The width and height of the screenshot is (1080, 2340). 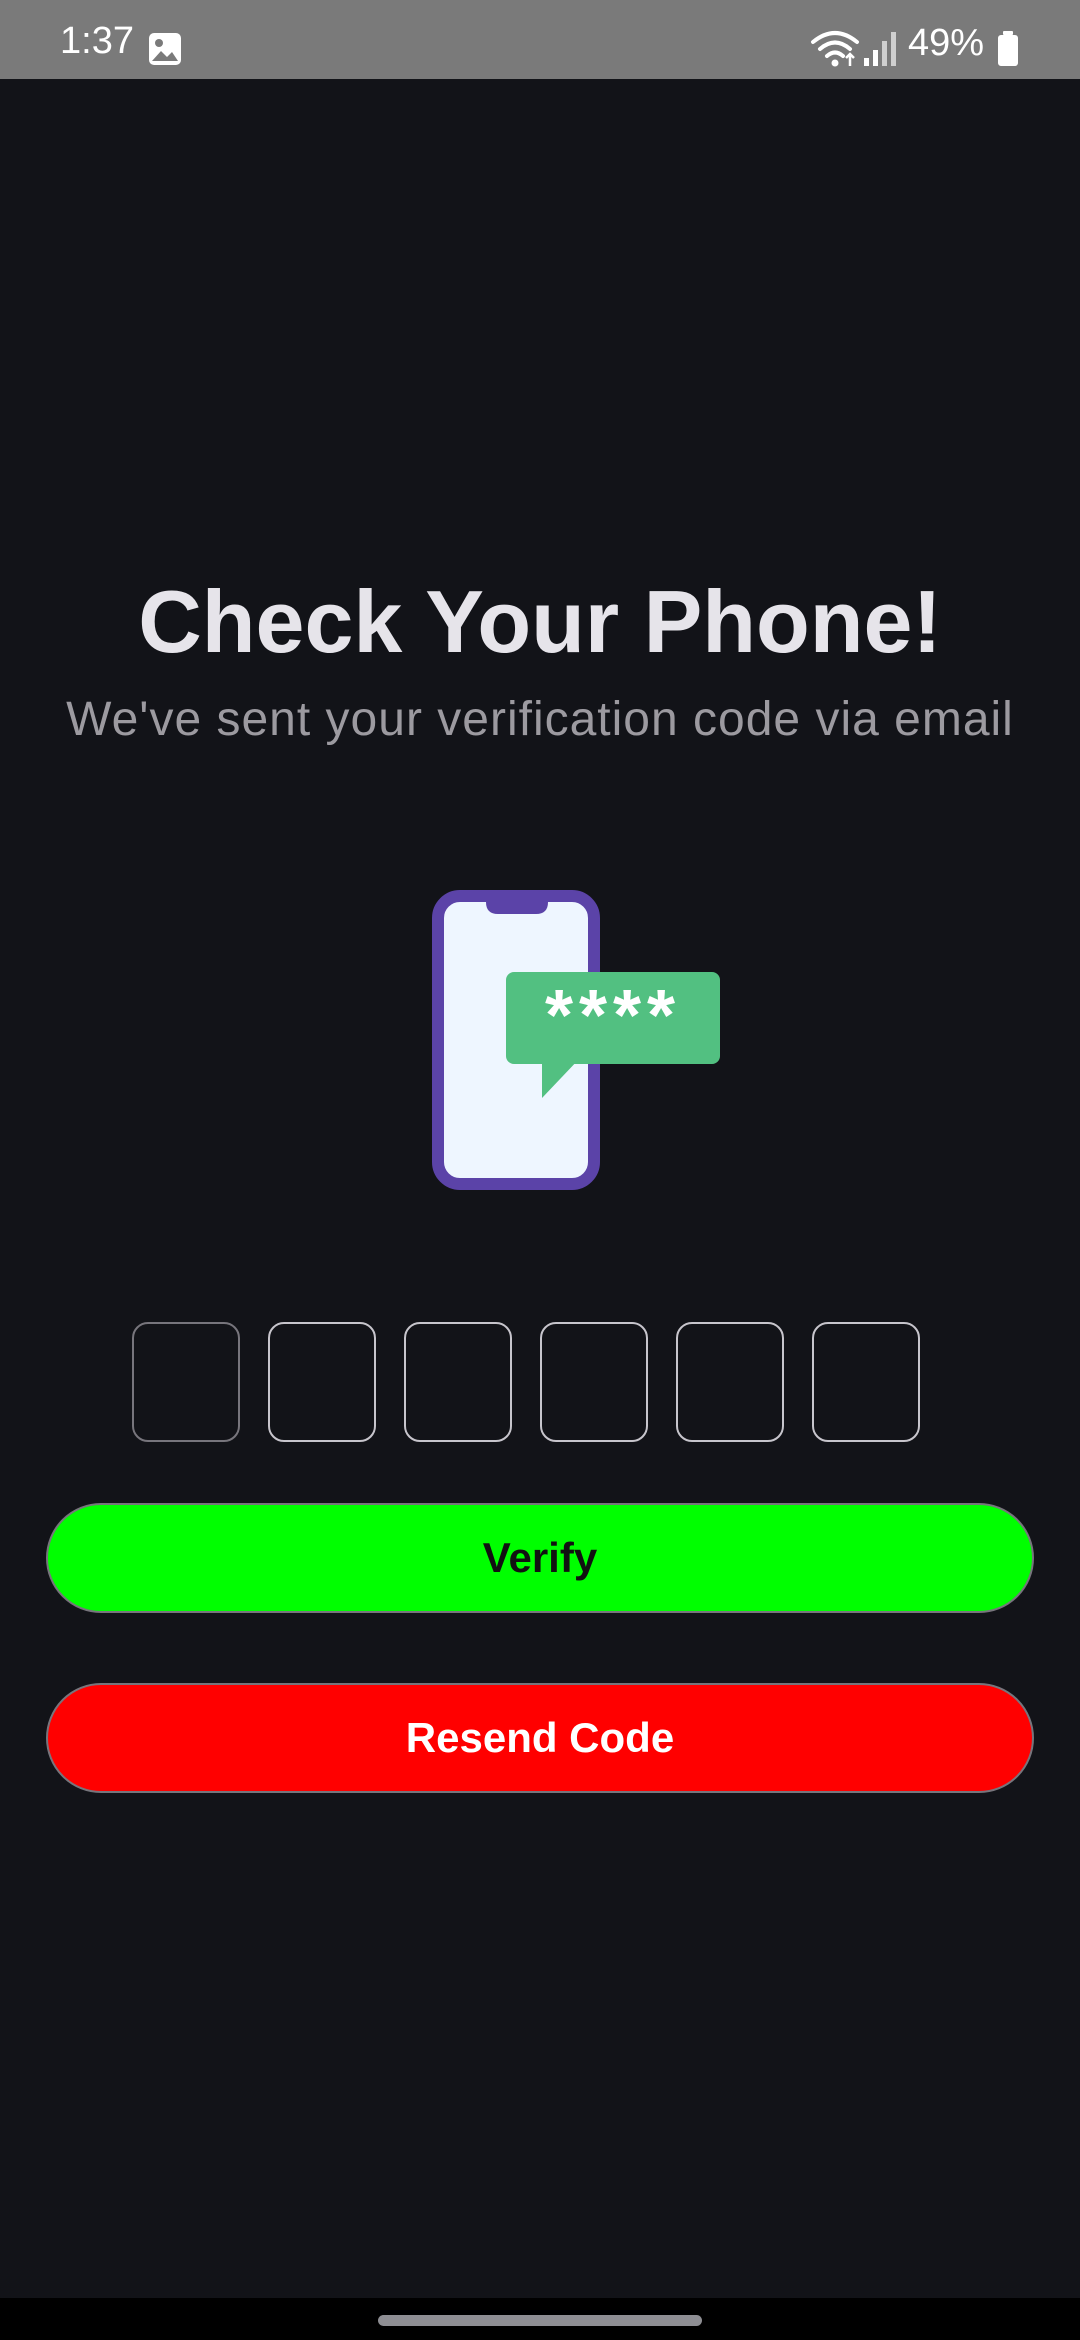 I want to click on status-time: 1:37, so click(x=97, y=41).